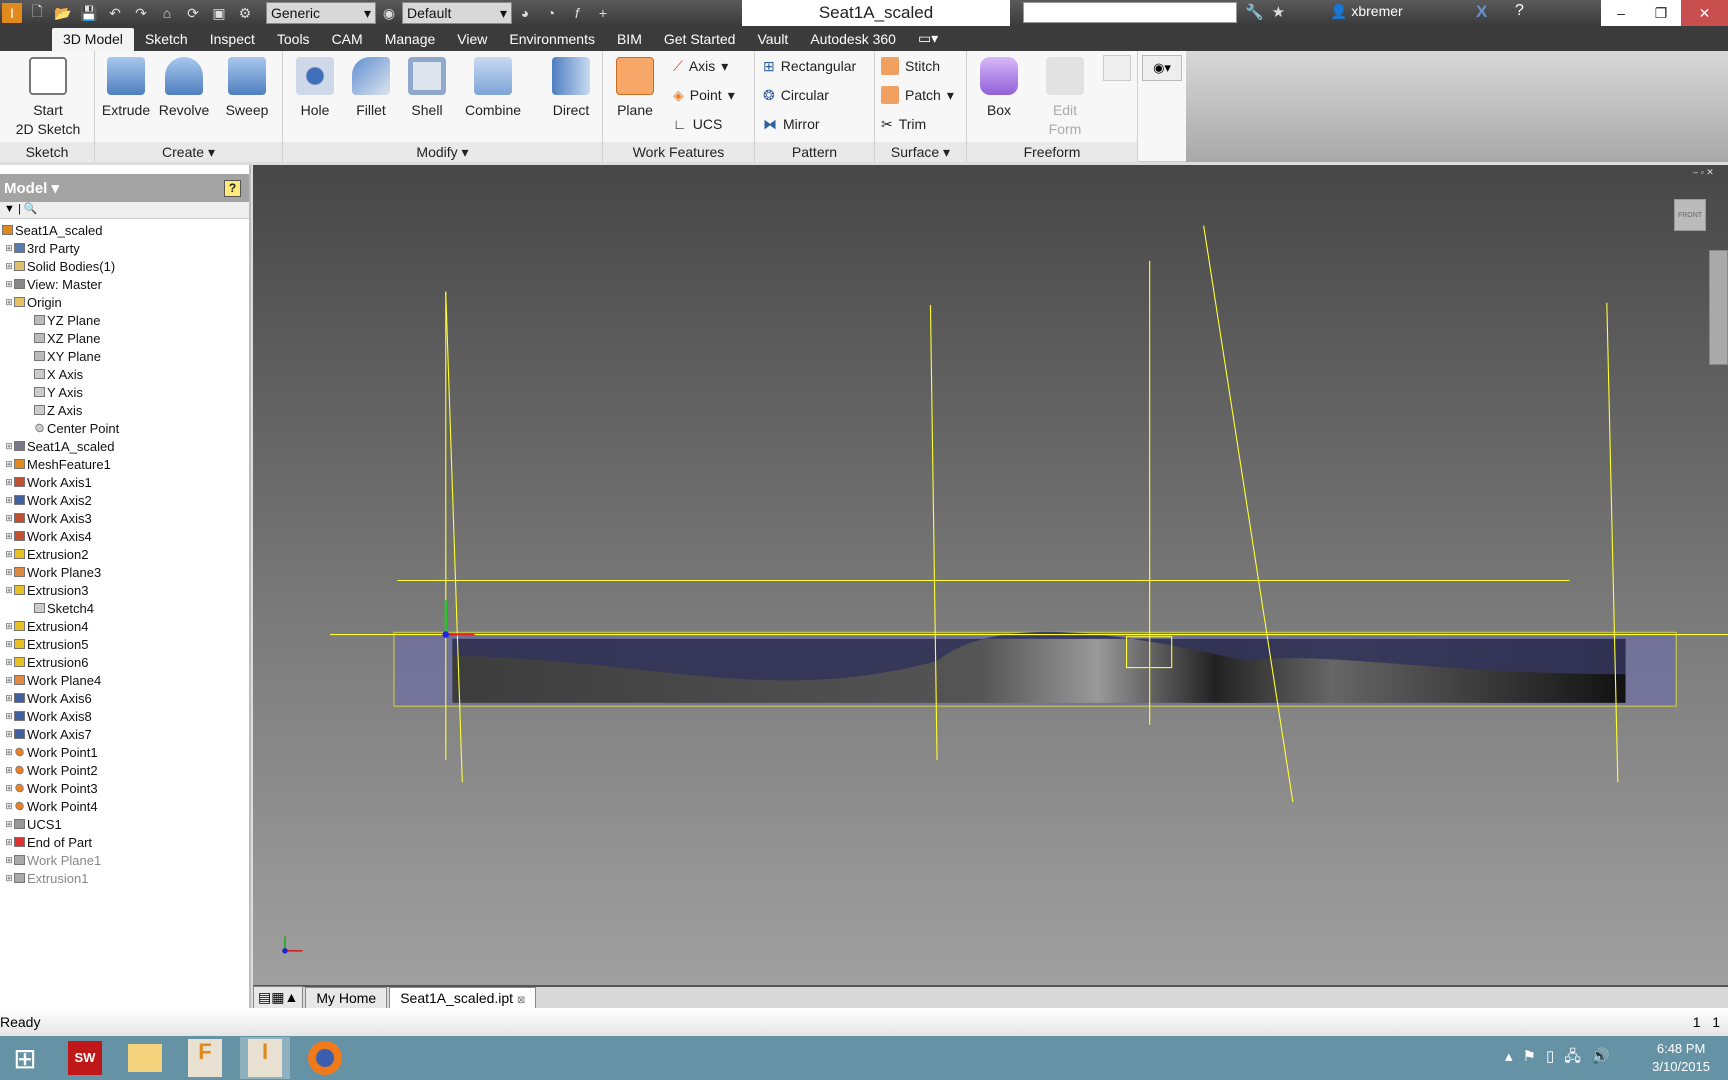 The width and height of the screenshot is (1728, 1080). Describe the element at coordinates (1703, 172) in the screenshot. I see `viewport-window-controls: – ▫ ✕` at that location.